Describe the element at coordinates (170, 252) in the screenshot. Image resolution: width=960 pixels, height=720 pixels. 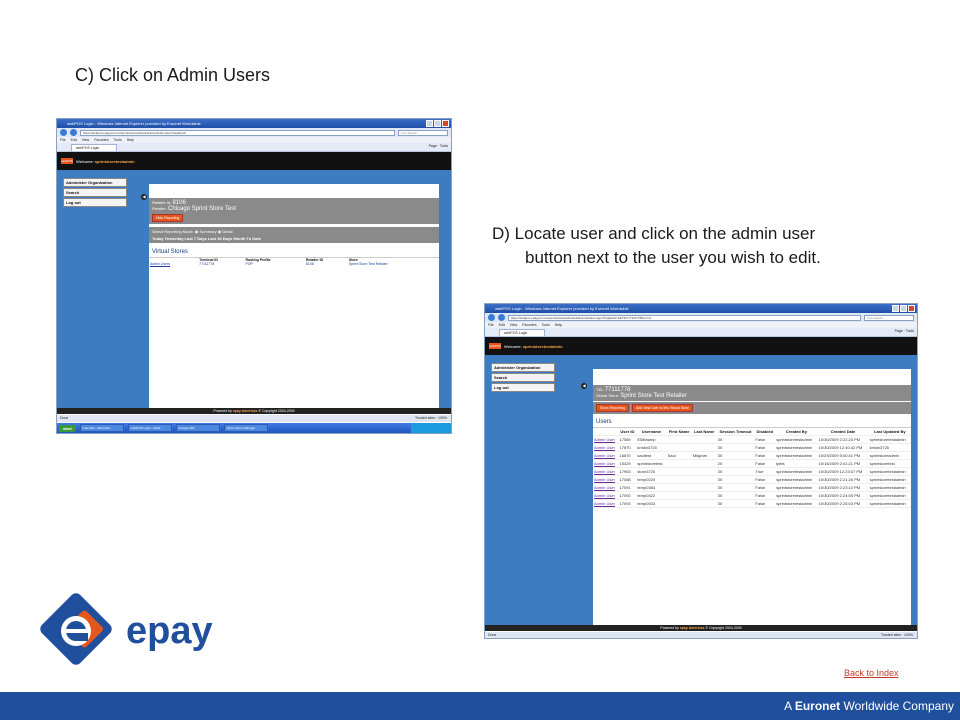
I see `virtual-stores-title: Virtual Stores` at that location.